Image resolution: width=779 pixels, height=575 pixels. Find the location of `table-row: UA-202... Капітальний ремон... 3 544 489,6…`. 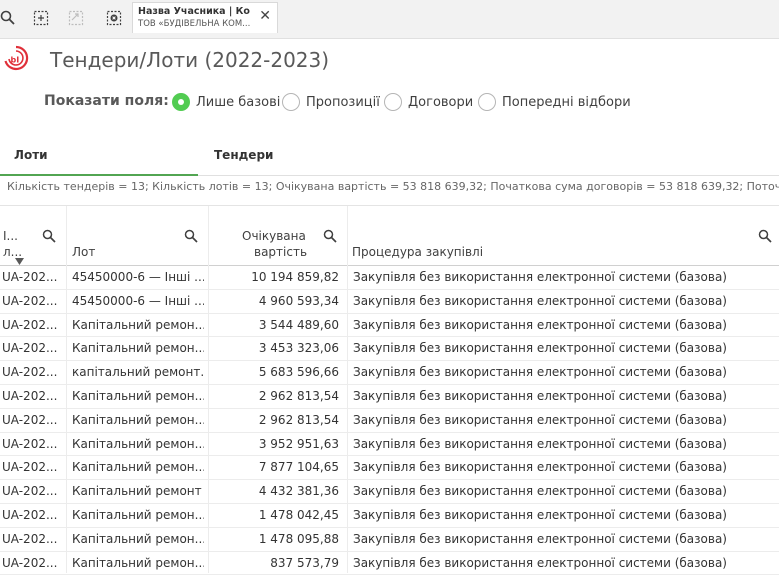

table-row: UA-202... Капітальний ремон... 3 544 489,6… is located at coordinates (389, 326).